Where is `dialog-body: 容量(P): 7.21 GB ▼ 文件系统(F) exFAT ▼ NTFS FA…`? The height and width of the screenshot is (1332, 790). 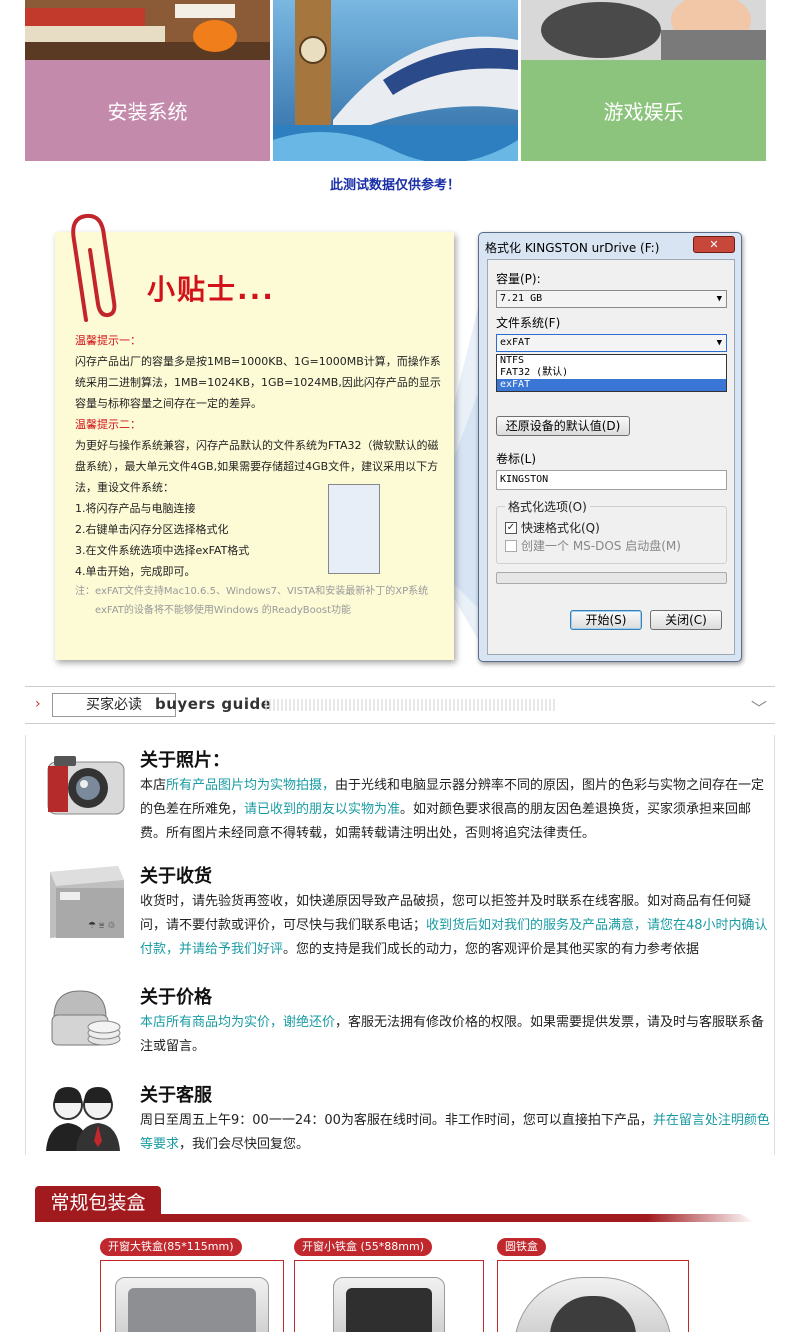 dialog-body: 容量(P): 7.21 GB ▼ 文件系统(F) exFAT ▼ NTFS FA… is located at coordinates (611, 457).